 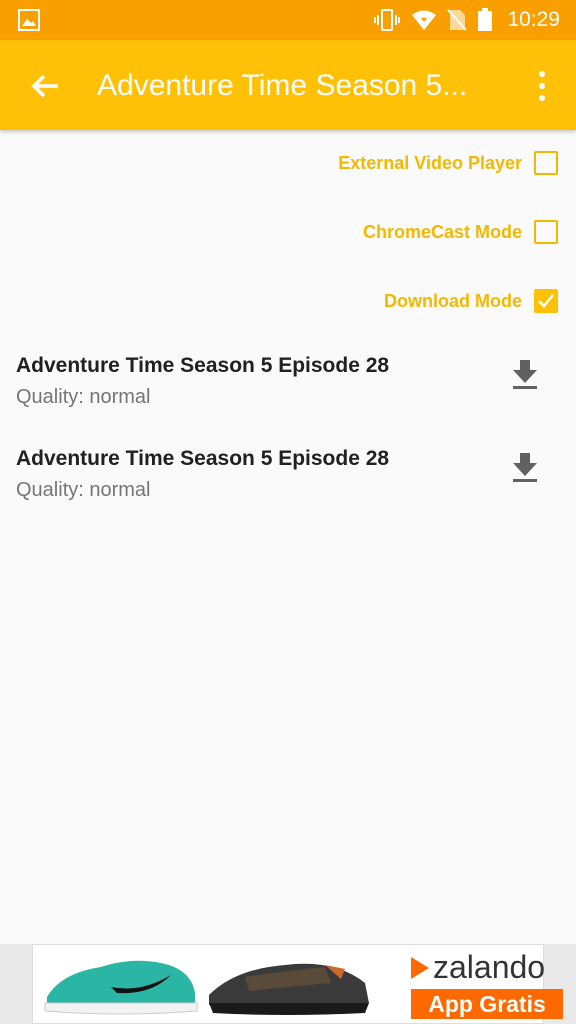 I want to click on vibrate-icon, so click(x=387, y=20).